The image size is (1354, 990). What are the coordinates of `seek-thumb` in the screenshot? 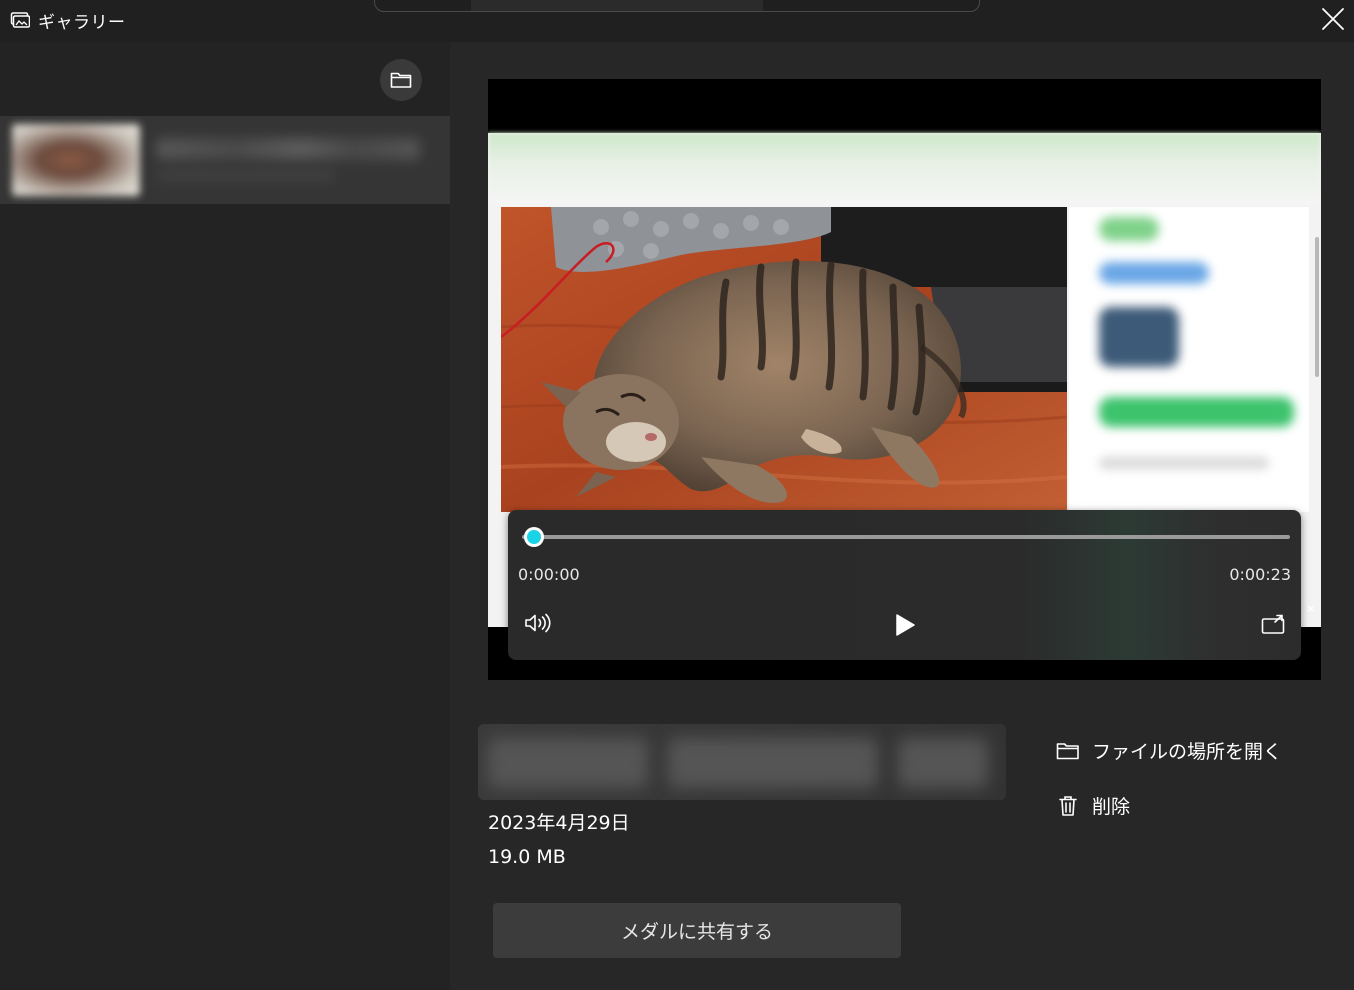 It's located at (534, 537).